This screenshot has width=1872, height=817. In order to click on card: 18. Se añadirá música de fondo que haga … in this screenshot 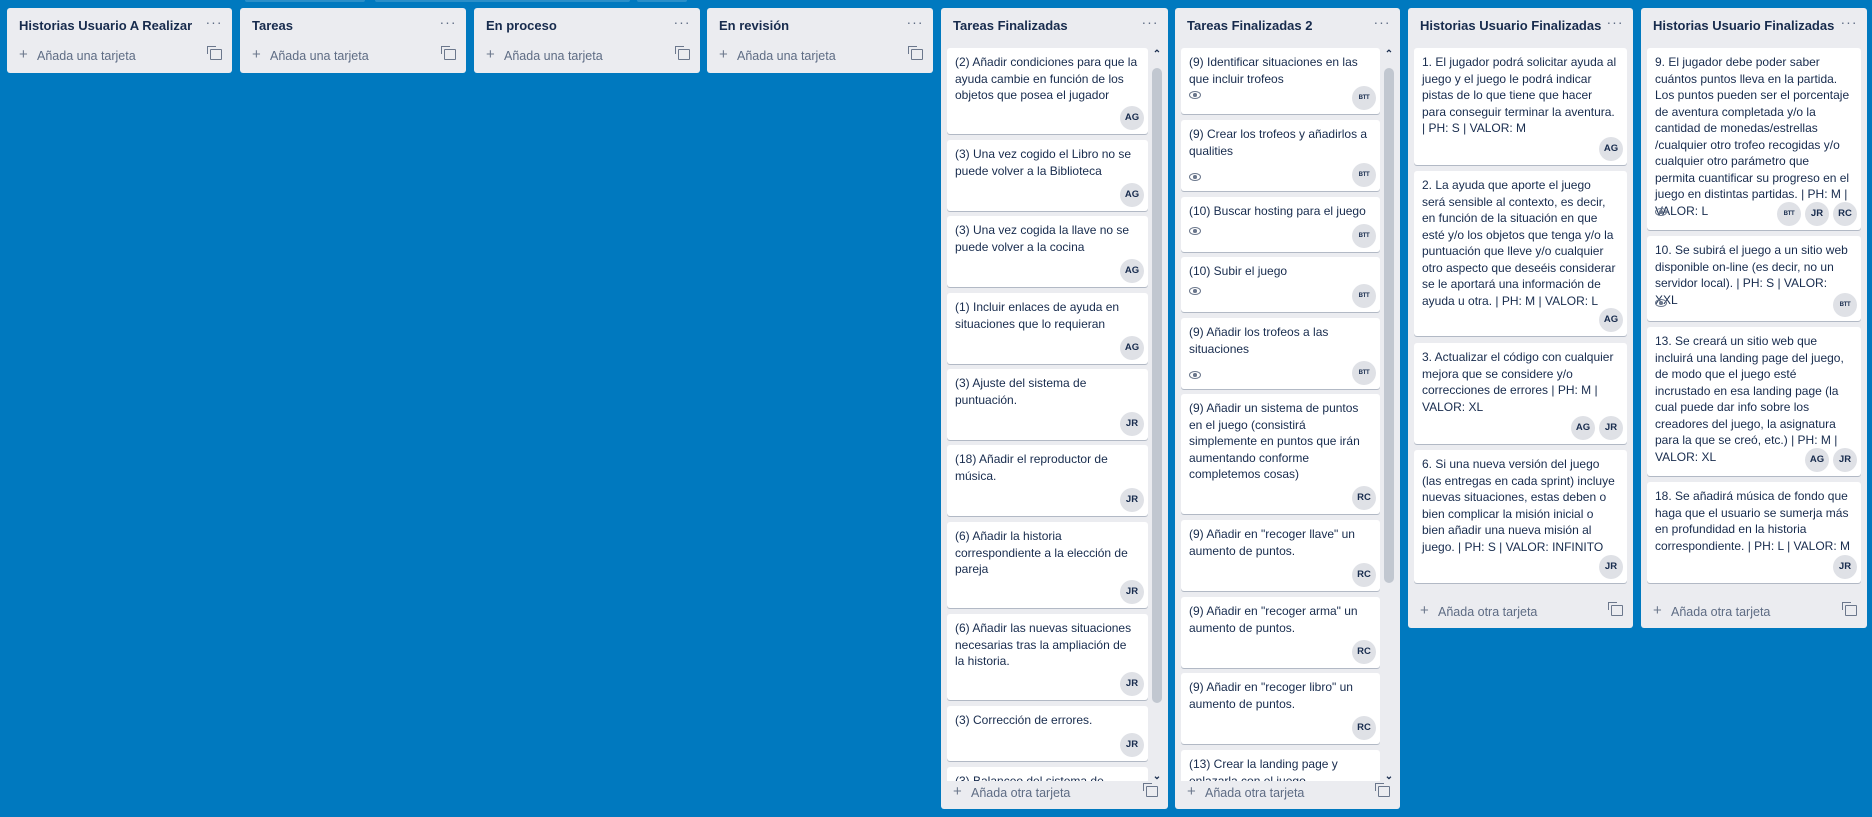, I will do `click(1754, 532)`.